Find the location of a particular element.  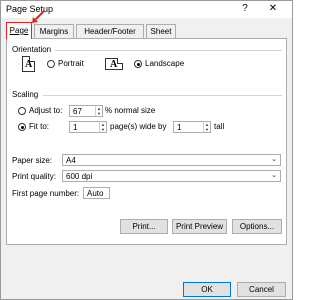

portrait-radio is located at coordinates (51, 64).